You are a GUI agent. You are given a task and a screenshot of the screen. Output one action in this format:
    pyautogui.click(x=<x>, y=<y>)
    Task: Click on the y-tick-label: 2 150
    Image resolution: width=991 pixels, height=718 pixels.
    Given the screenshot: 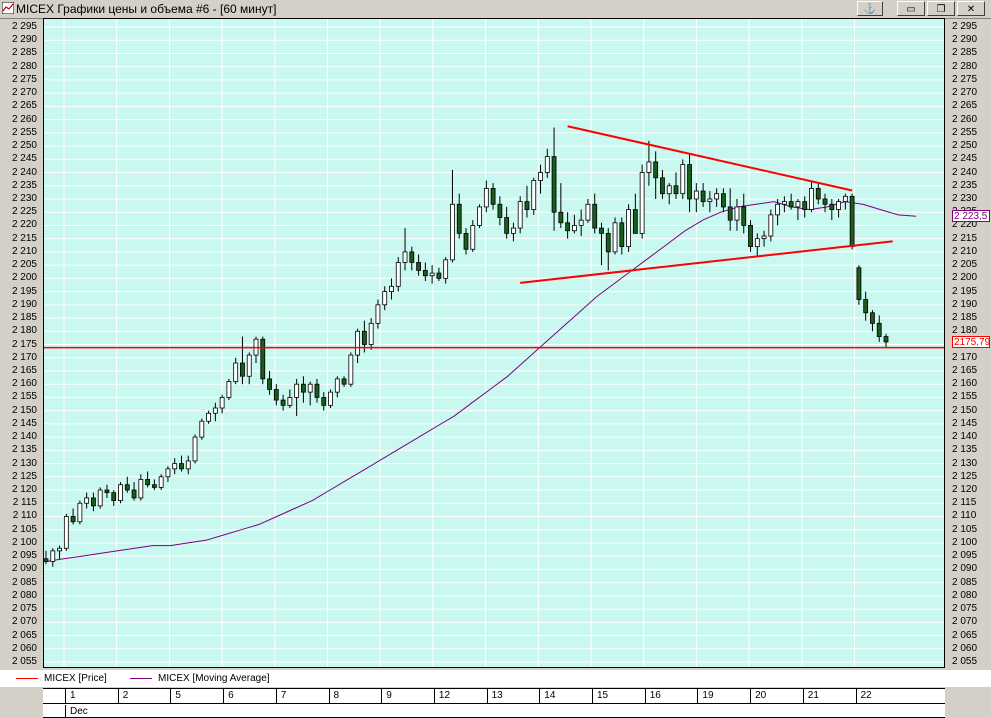 What is the action you would take?
    pyautogui.click(x=24, y=410)
    